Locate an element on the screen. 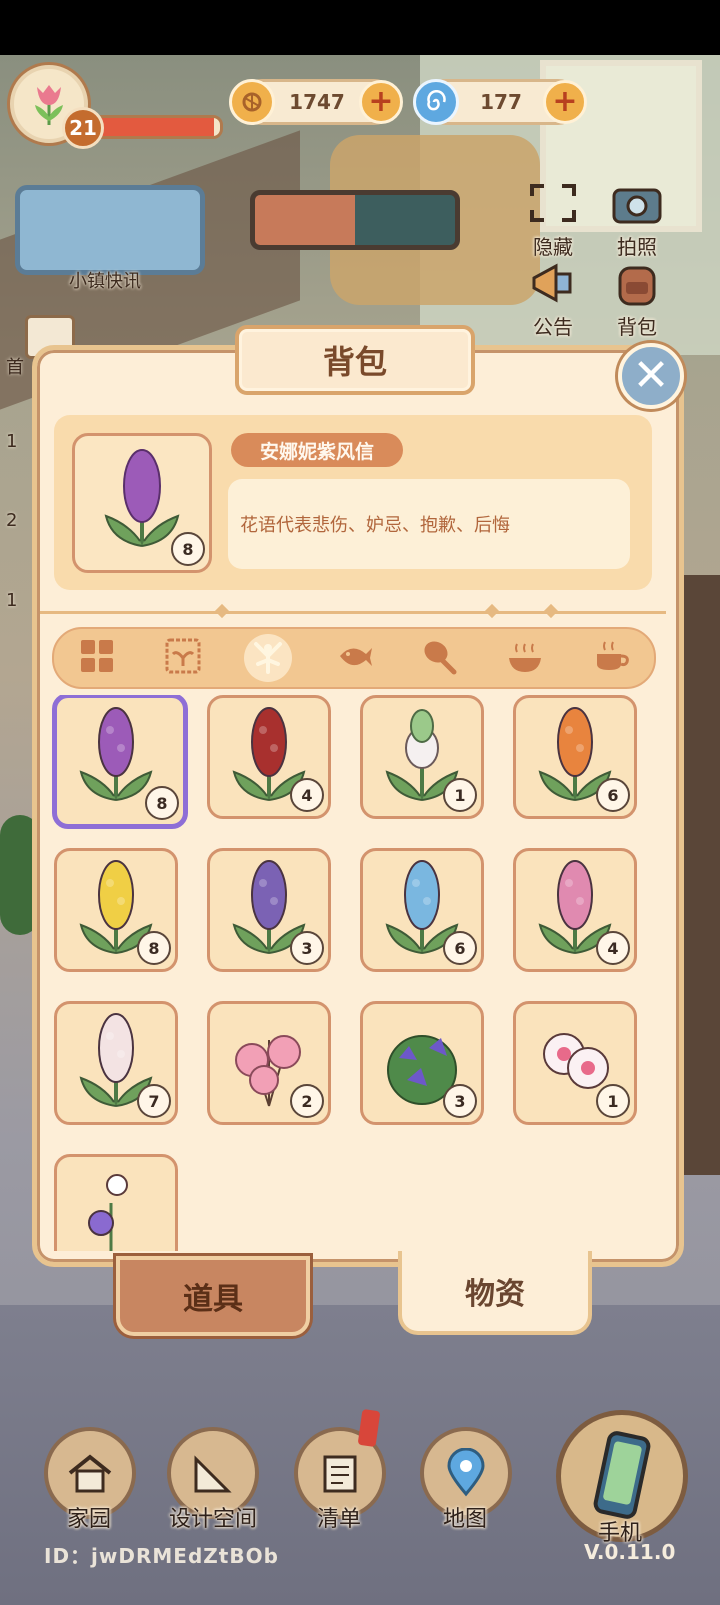 Image resolution: width=720 pixels, height=1605 pixels. fish-icon is located at coordinates (354, 658).